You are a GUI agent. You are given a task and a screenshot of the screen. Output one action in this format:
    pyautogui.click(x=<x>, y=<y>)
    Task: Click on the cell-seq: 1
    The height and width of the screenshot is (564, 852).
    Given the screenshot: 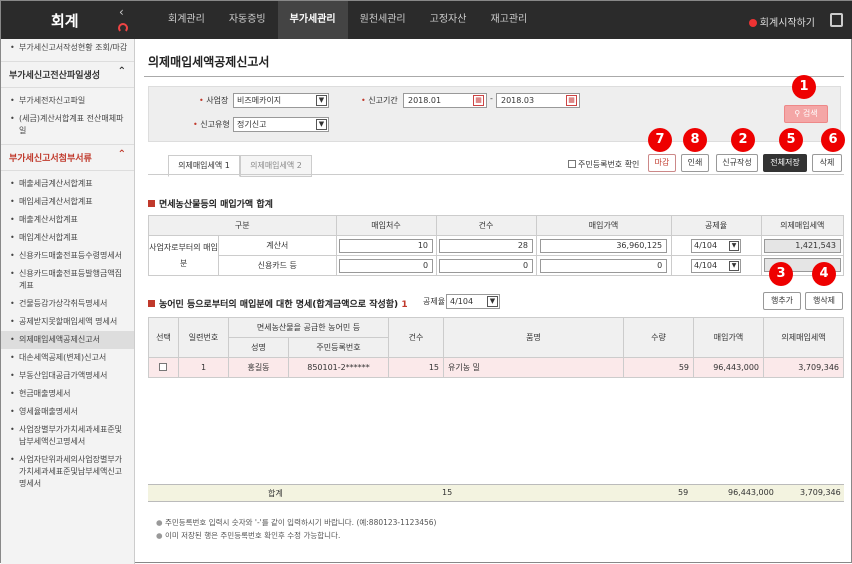 What is the action you would take?
    pyautogui.click(x=203, y=367)
    